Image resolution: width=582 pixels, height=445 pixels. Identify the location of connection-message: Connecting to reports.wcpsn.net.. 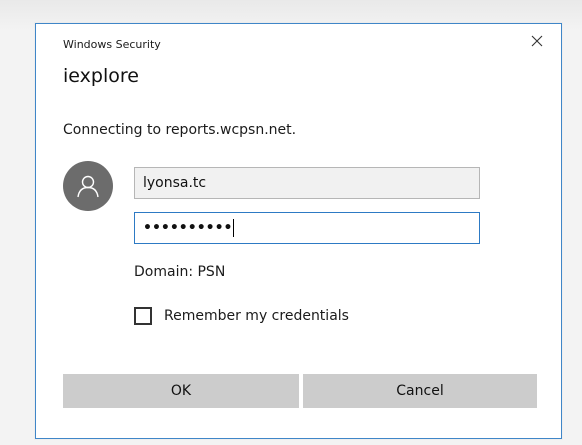
(180, 130).